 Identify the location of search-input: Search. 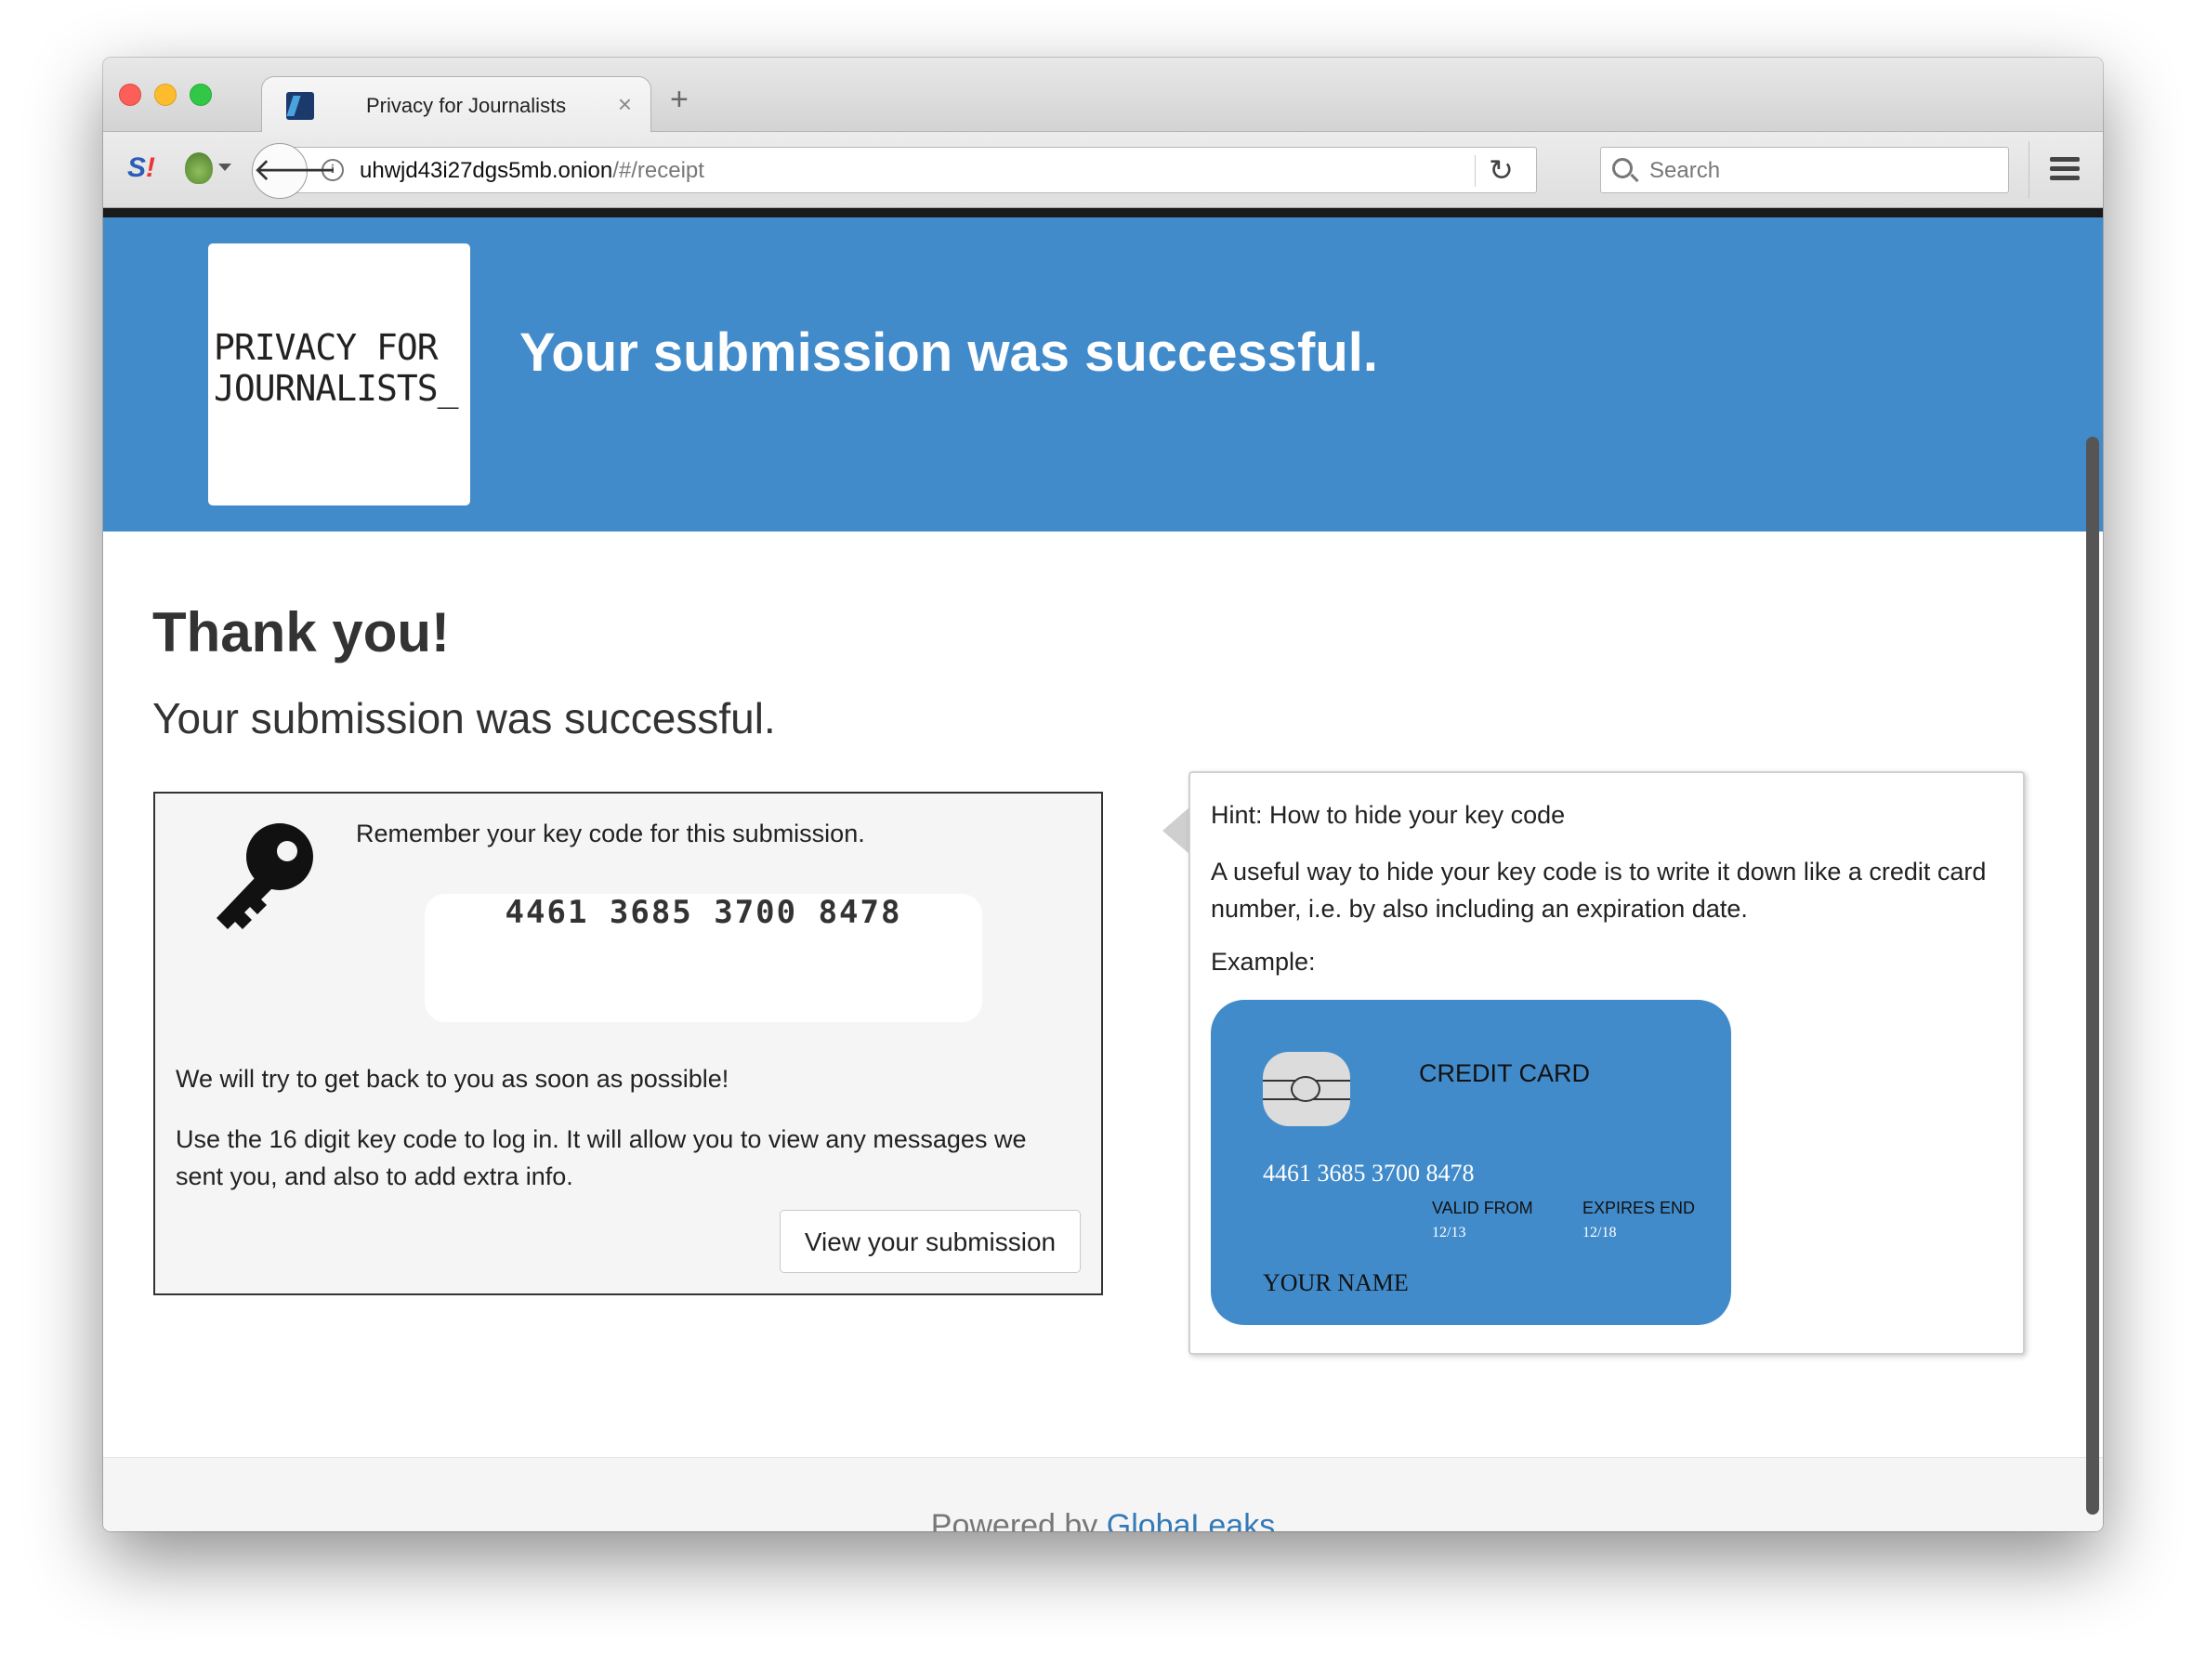
(1684, 171).